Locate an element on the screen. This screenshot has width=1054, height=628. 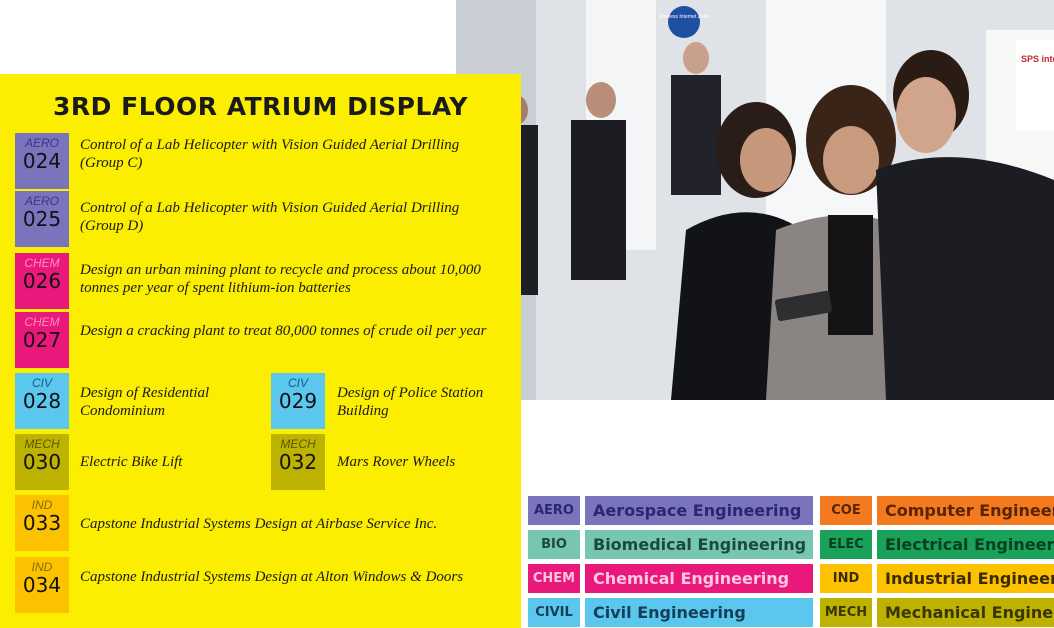
legend-name-elec: Electrical Engineering is located at coordinates (965, 544).